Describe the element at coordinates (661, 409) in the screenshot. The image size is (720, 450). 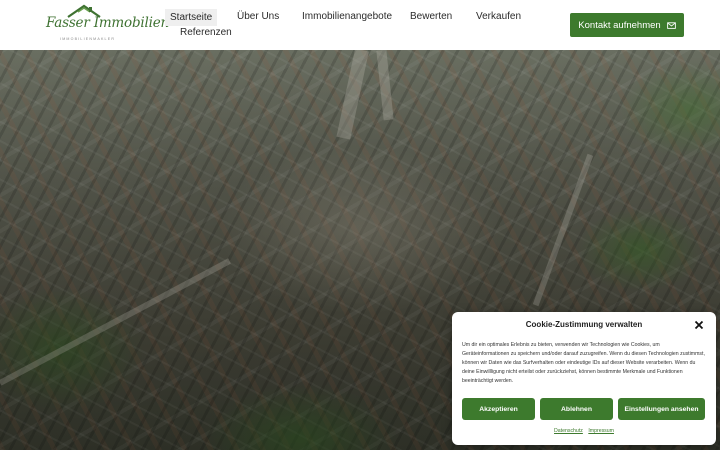
I see `view-settings-button: Einstellungen ansehen` at that location.